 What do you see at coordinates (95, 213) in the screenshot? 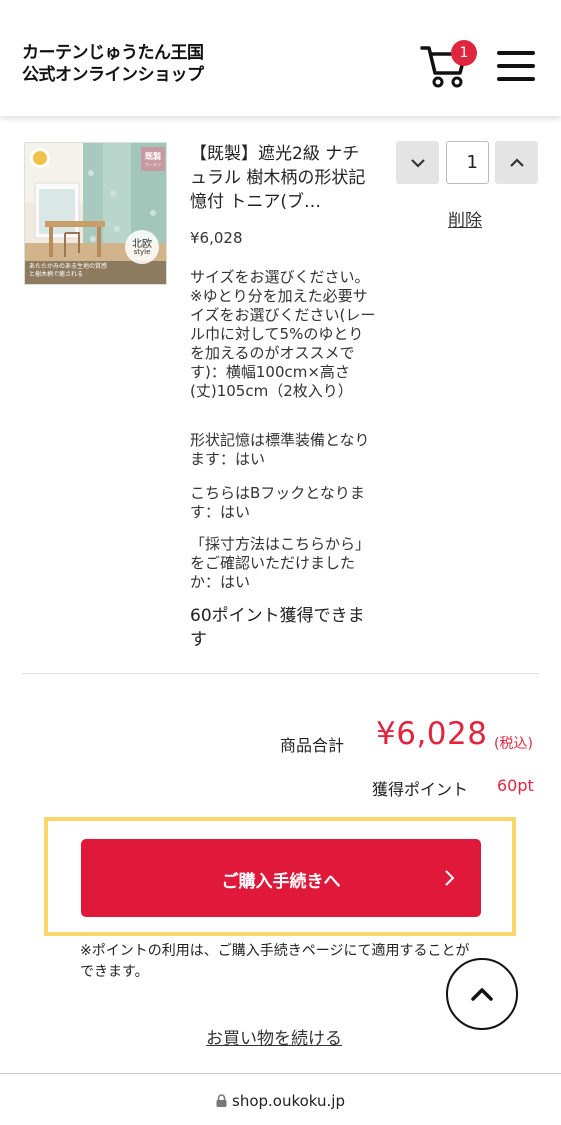
I see `product-thumbnail: 既製 カーテン 北欧 style あたたかみのある生地の質感と樹木柄で癒される` at bounding box center [95, 213].